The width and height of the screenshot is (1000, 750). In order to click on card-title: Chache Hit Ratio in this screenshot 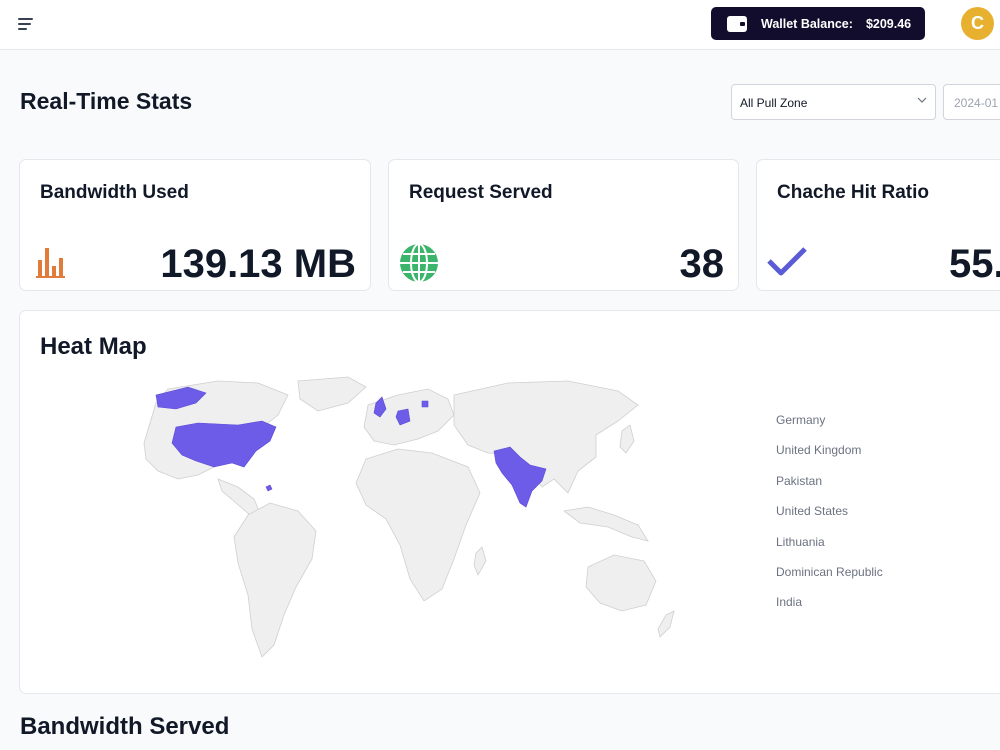, I will do `click(853, 192)`.